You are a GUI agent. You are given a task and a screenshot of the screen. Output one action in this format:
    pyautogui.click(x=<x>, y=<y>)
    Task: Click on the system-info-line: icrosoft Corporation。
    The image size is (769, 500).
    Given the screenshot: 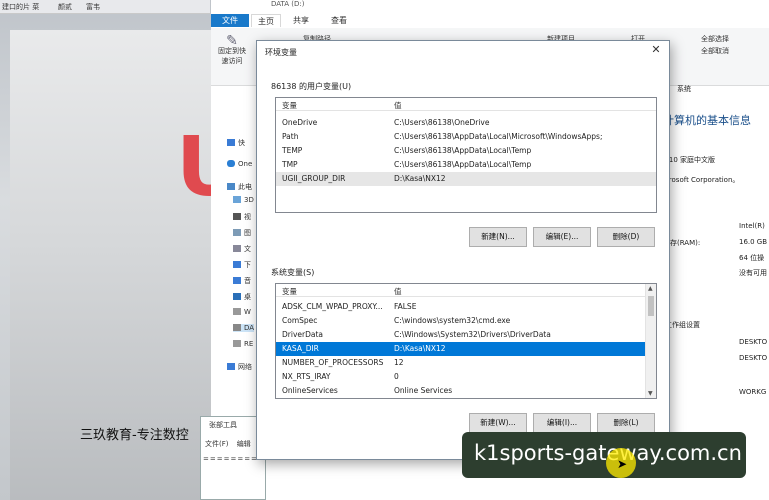 What is the action you would take?
    pyautogui.click(x=701, y=180)
    